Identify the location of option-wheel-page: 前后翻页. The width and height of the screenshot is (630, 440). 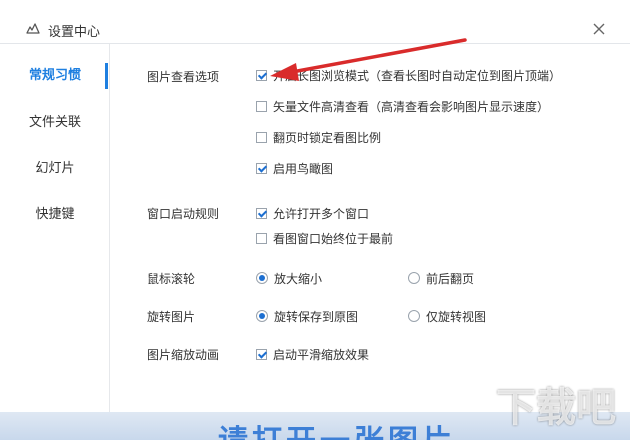
(441, 278).